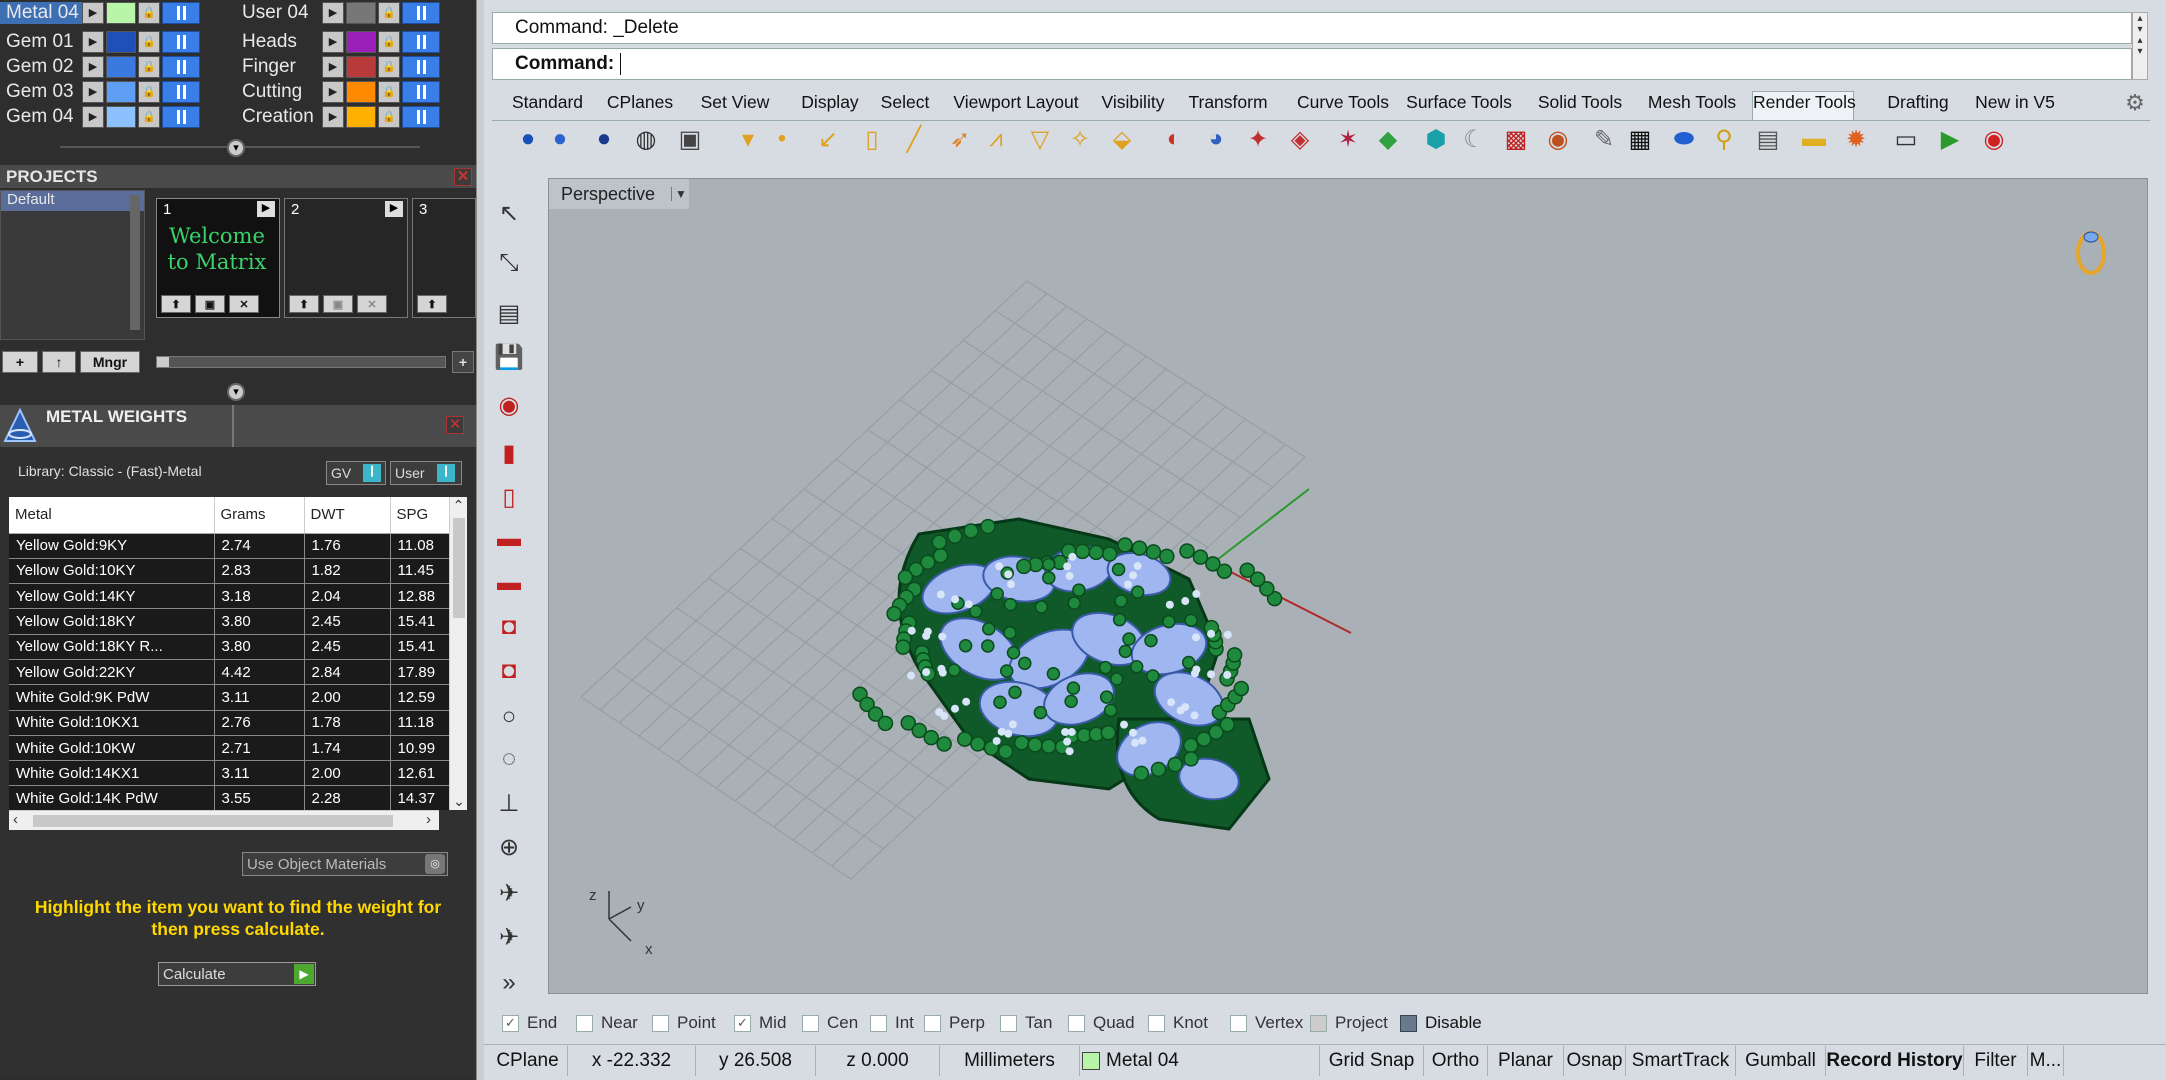 The height and width of the screenshot is (1080, 2166). Describe the element at coordinates (236, 392) in the screenshot. I see `collapse-arrow-icon: ▾` at that location.